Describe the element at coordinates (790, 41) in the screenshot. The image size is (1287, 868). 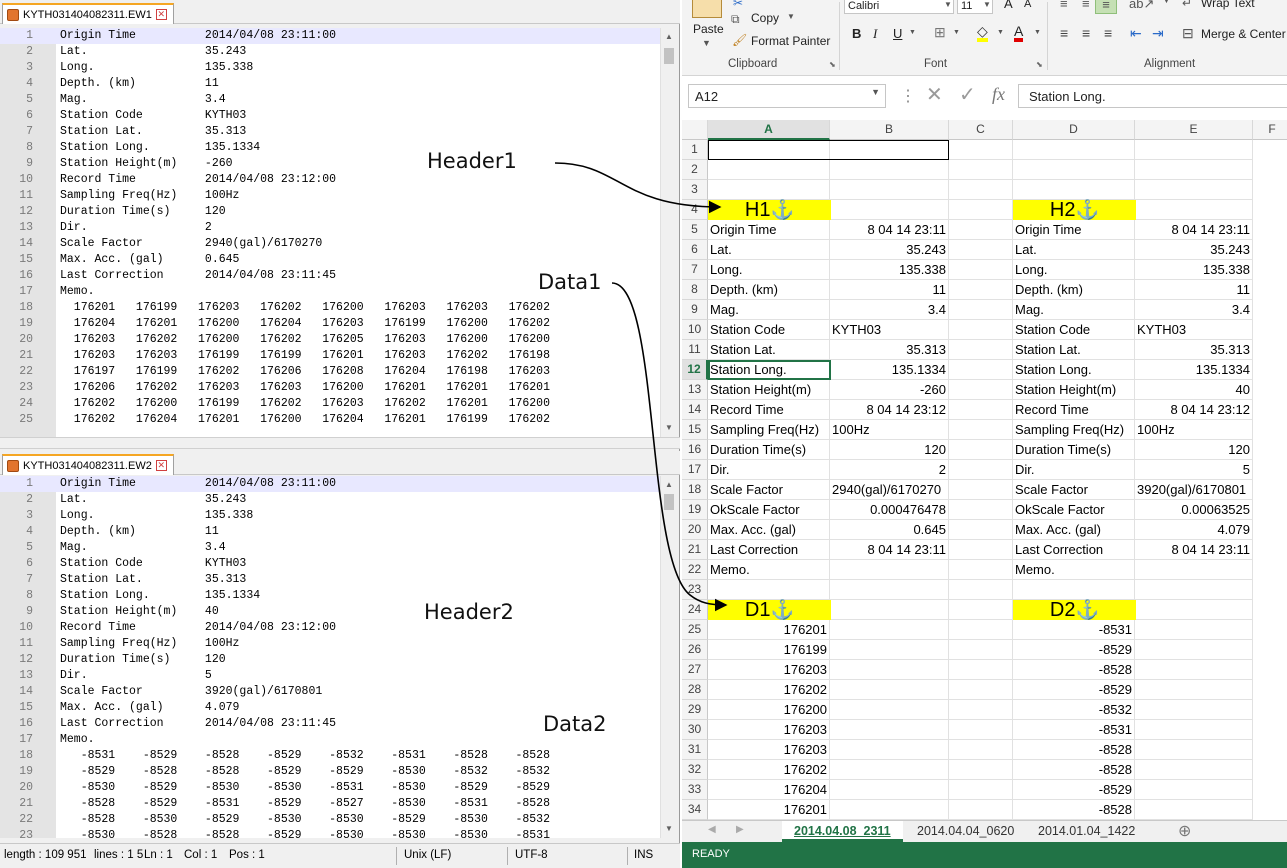
I see `format-painter-button: Format Painter` at that location.